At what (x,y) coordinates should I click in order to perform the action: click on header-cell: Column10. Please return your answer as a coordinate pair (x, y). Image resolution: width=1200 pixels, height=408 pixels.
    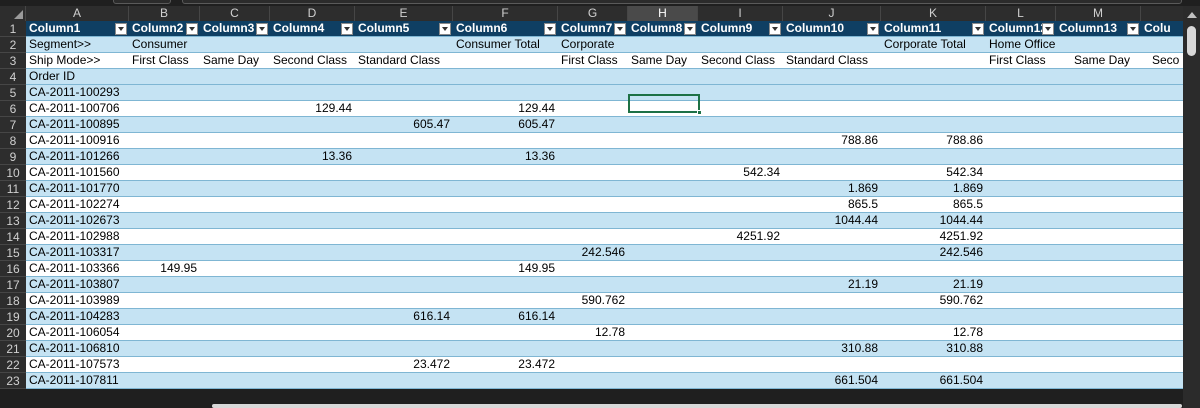
    Looking at the image, I should click on (815, 28).